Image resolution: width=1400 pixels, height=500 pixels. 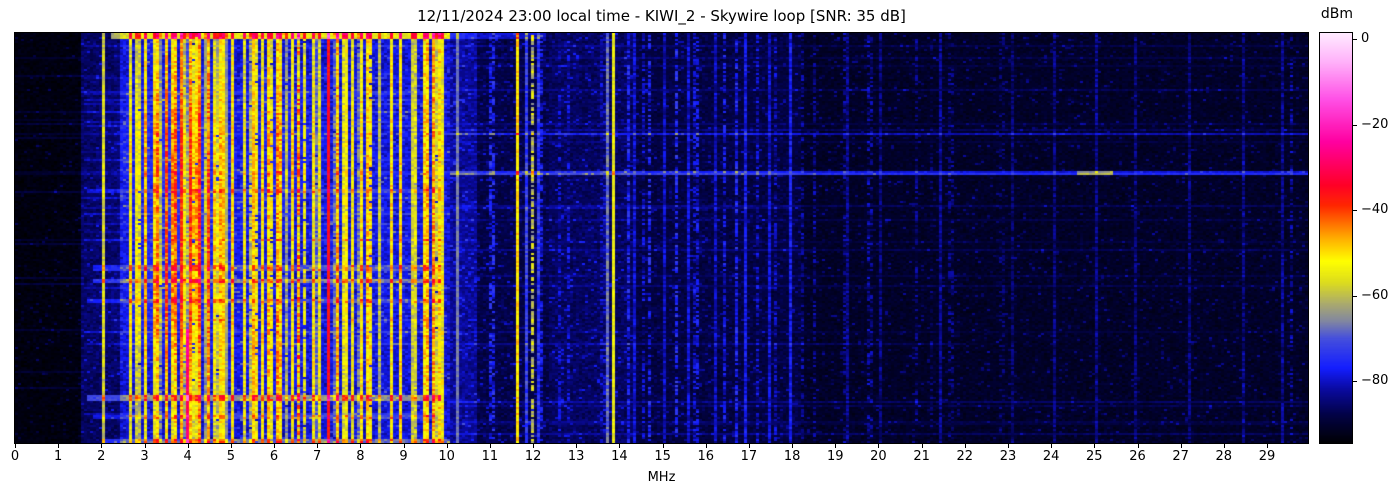 What do you see at coordinates (360, 456) in the screenshot?
I see `x-tick-label: 8` at bounding box center [360, 456].